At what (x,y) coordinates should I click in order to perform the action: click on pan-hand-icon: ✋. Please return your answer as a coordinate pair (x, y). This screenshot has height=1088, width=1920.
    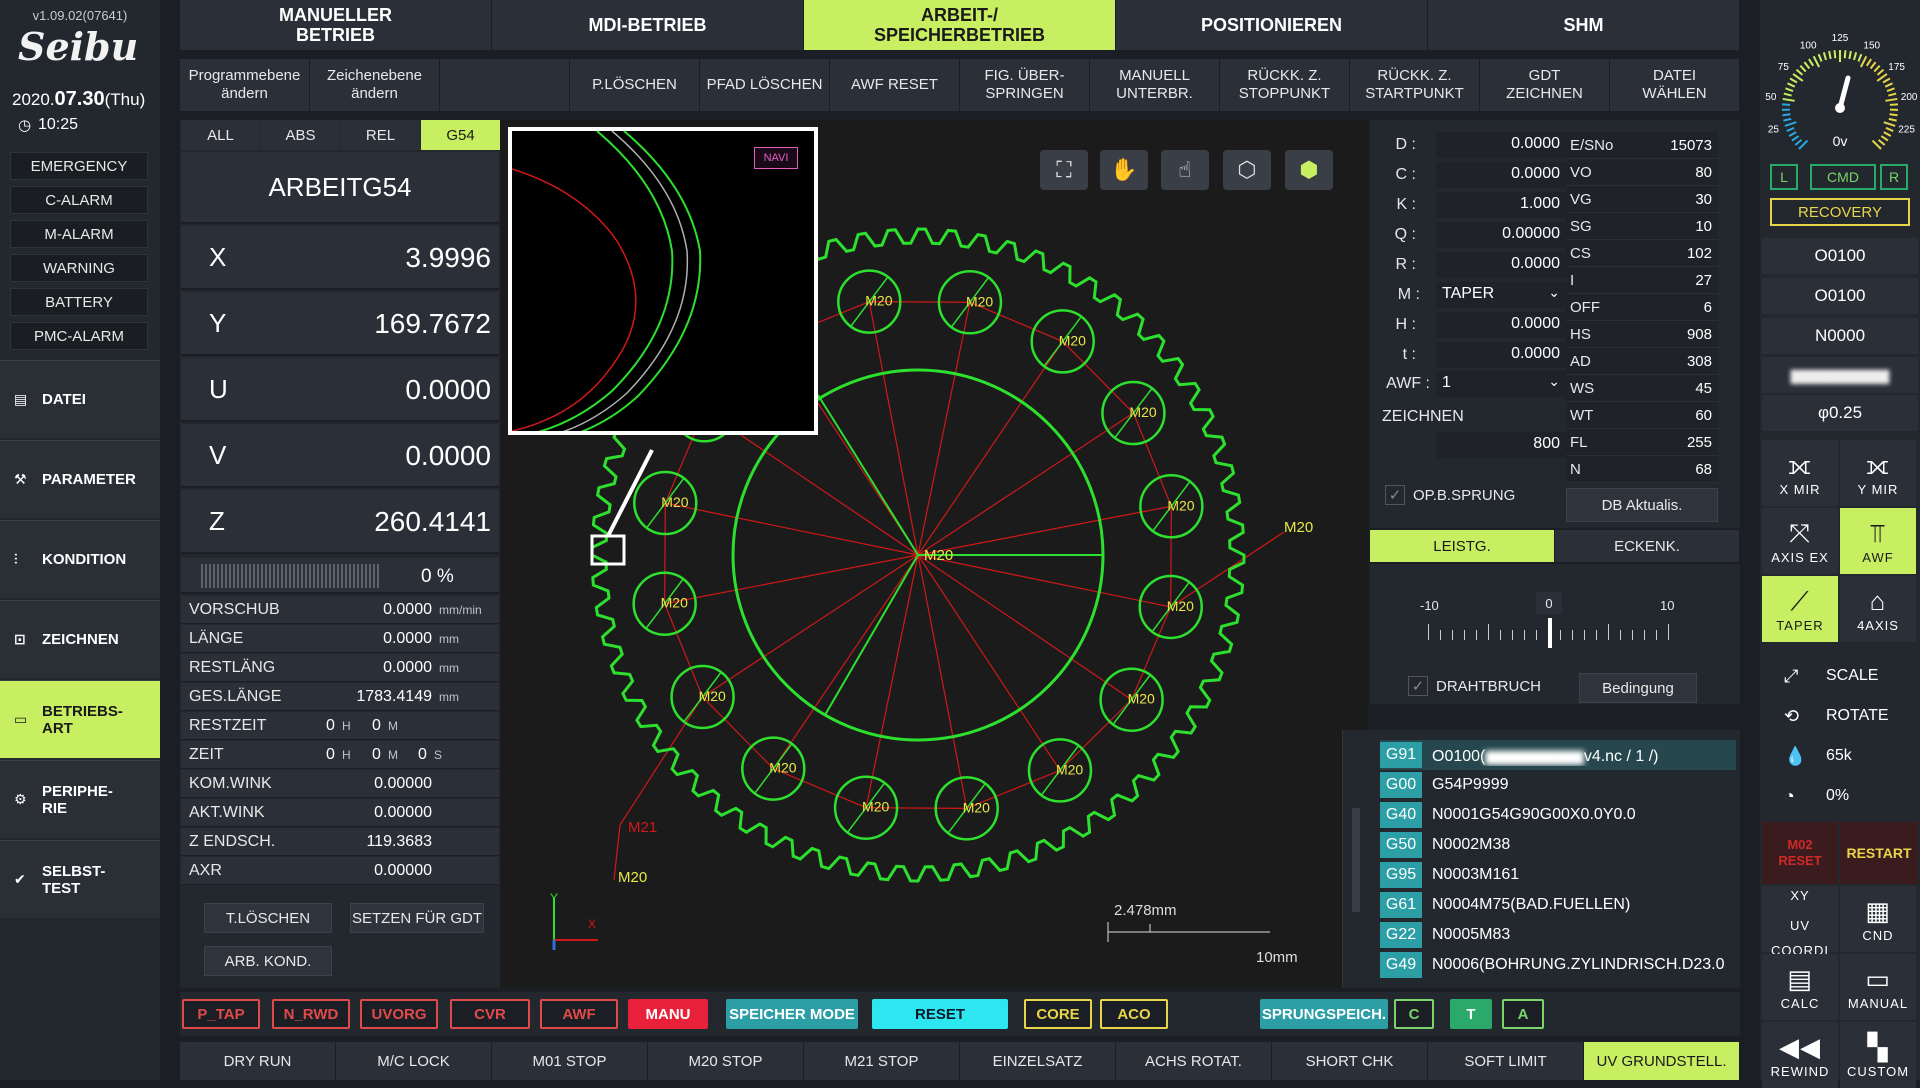
    Looking at the image, I should click on (1124, 170).